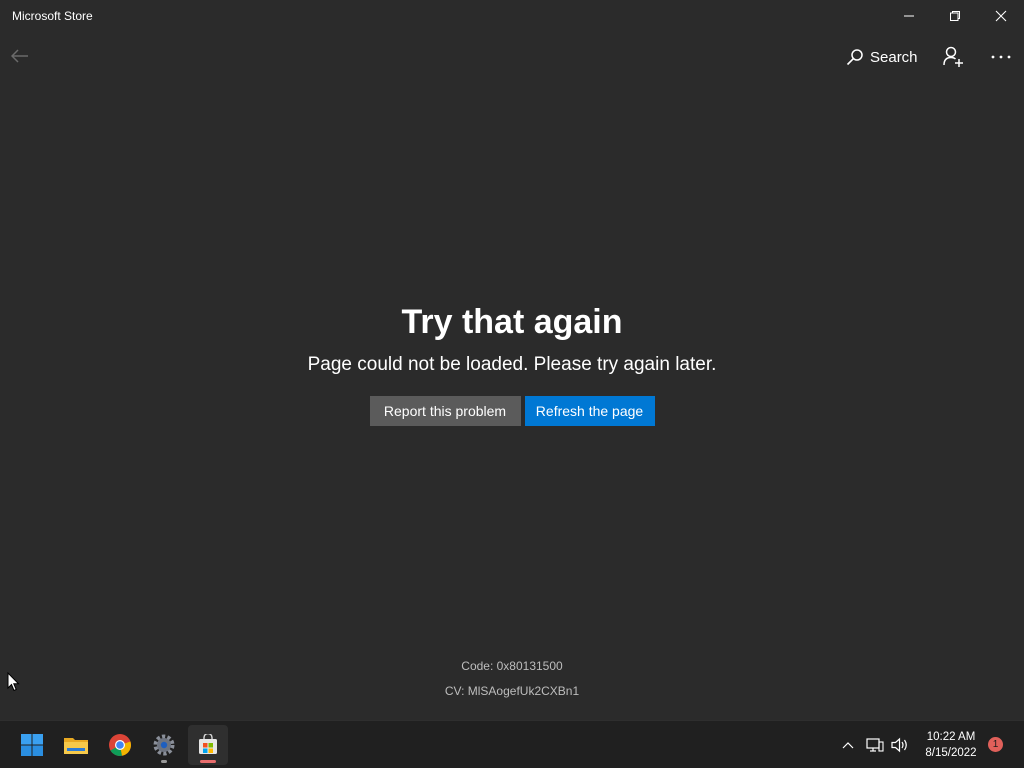 The height and width of the screenshot is (768, 1024). What do you see at coordinates (951, 745) in the screenshot?
I see `clock: 10:22 AM 8/15/2022` at bounding box center [951, 745].